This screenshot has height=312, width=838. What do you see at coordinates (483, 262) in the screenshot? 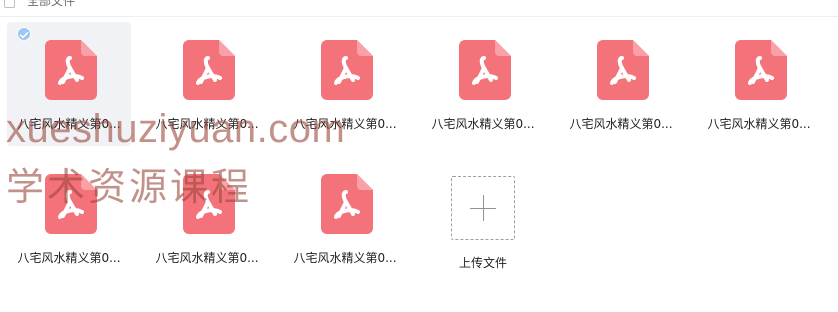
I see `upload-file-label: 上传文件` at bounding box center [483, 262].